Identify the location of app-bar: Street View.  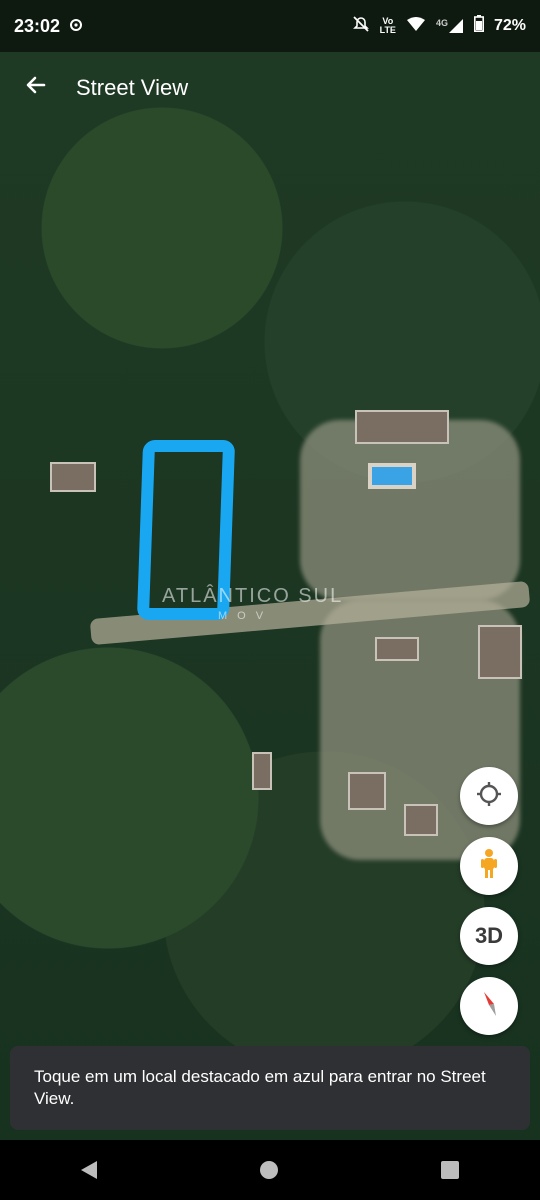
(270, 88).